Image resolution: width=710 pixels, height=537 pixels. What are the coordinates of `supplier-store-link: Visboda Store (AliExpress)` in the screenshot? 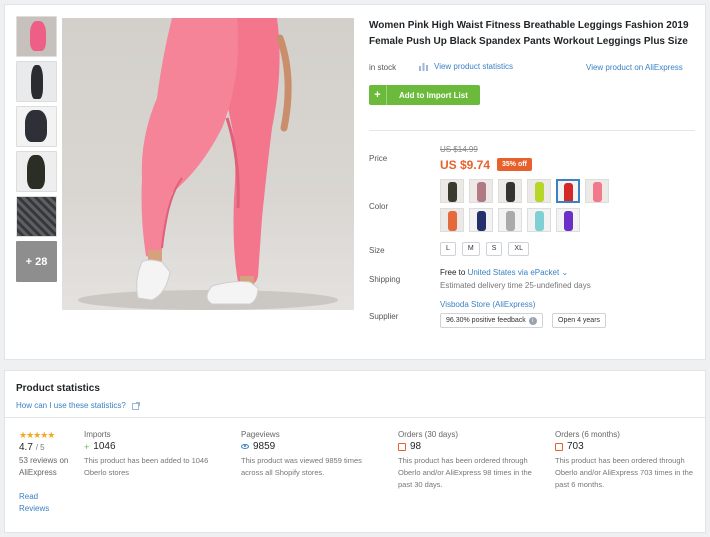 It's located at (487, 304).